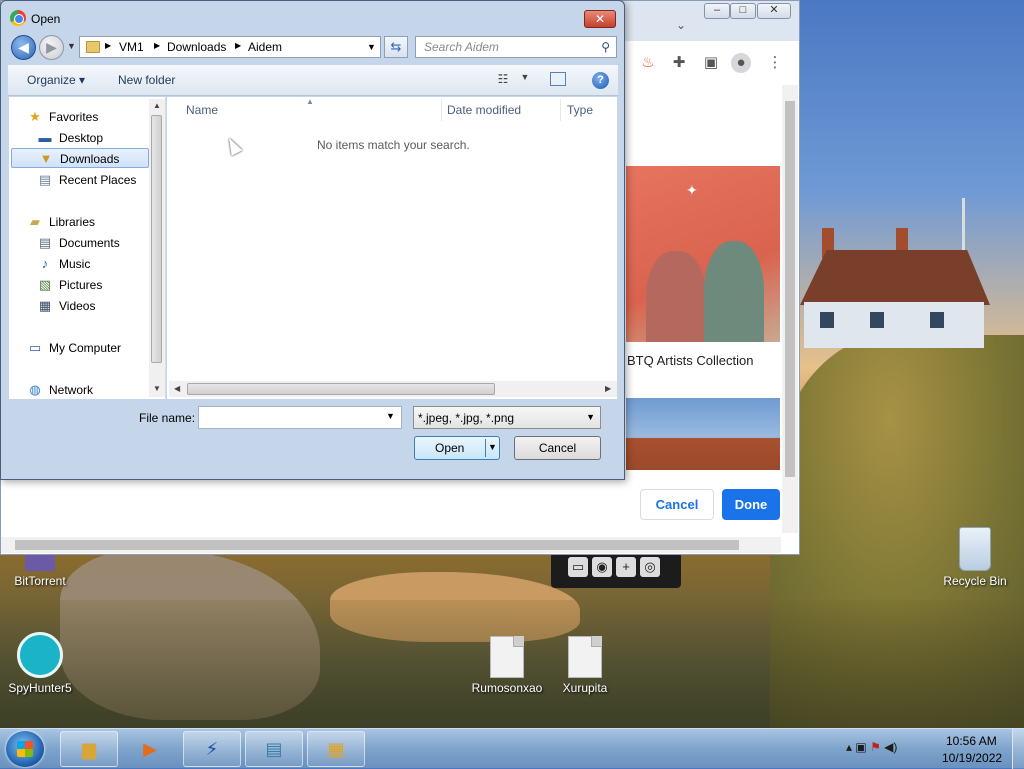  Describe the element at coordinates (457, 448) in the screenshot. I see `open-button: Open ▼` at that location.